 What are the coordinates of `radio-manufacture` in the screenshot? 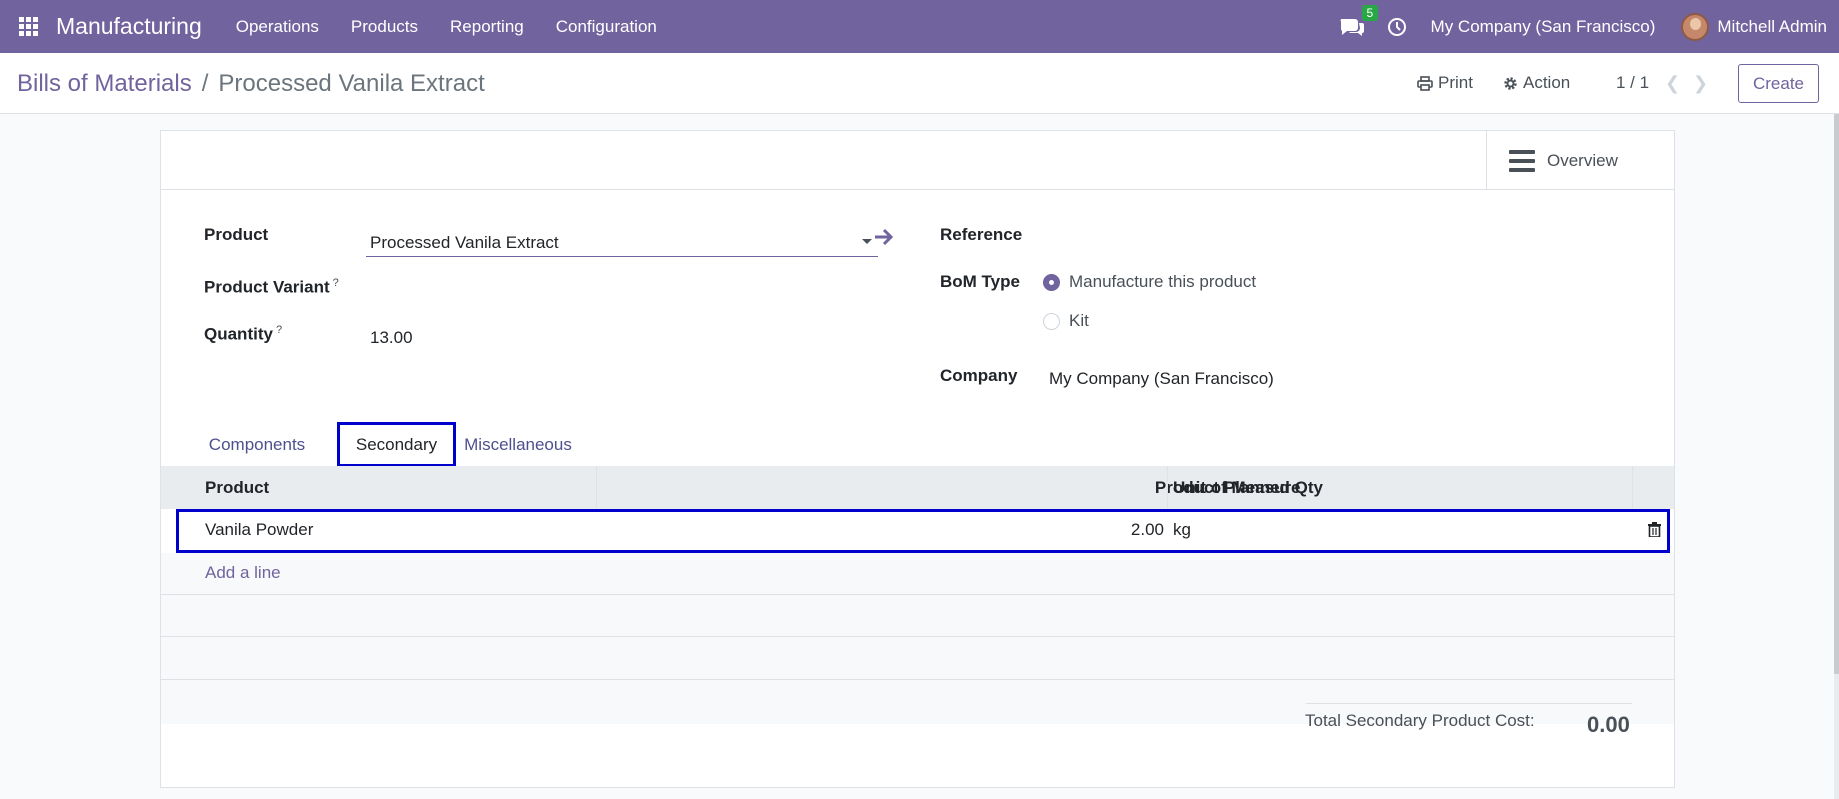 It's located at (1051, 282).